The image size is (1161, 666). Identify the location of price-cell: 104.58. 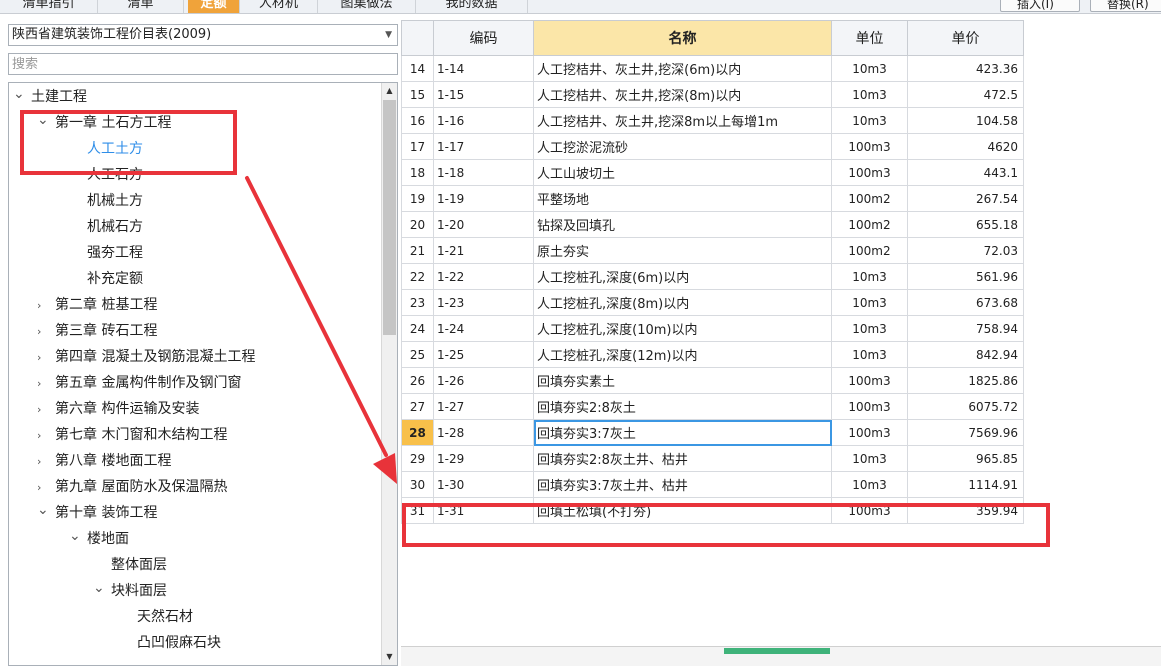
(965, 120).